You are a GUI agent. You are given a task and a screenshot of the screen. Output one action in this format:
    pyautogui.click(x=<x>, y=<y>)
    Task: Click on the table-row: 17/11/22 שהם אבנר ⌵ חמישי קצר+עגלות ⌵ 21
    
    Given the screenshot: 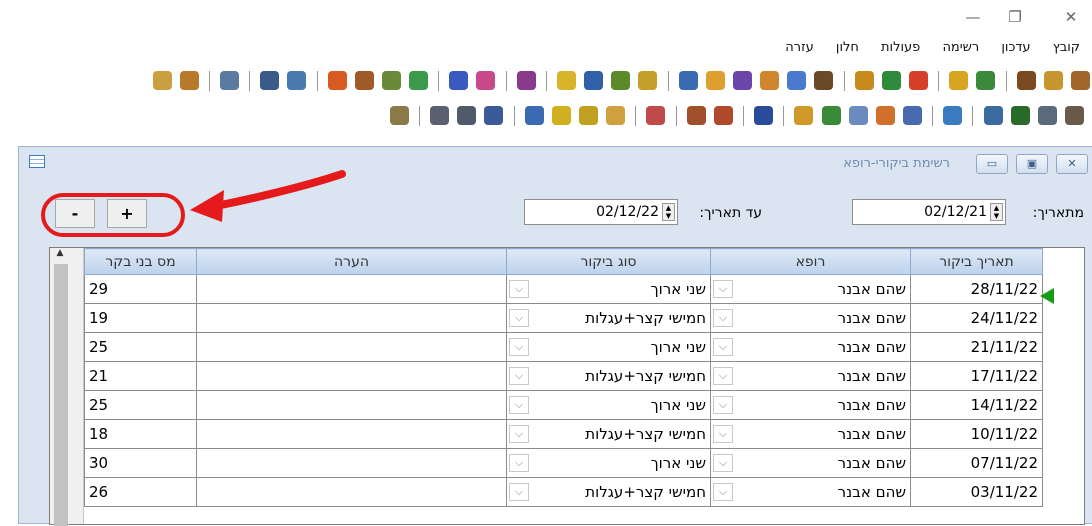 What is the action you would take?
    pyautogui.click(x=563, y=376)
    